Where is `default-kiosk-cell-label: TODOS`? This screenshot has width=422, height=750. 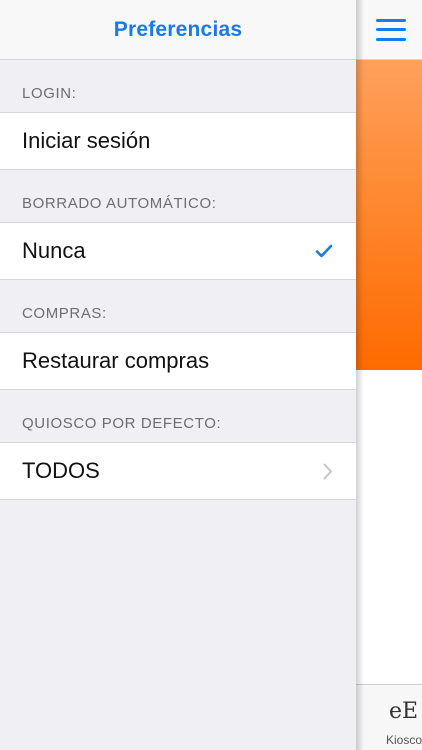 default-kiosk-cell-label: TODOS is located at coordinates (61, 470).